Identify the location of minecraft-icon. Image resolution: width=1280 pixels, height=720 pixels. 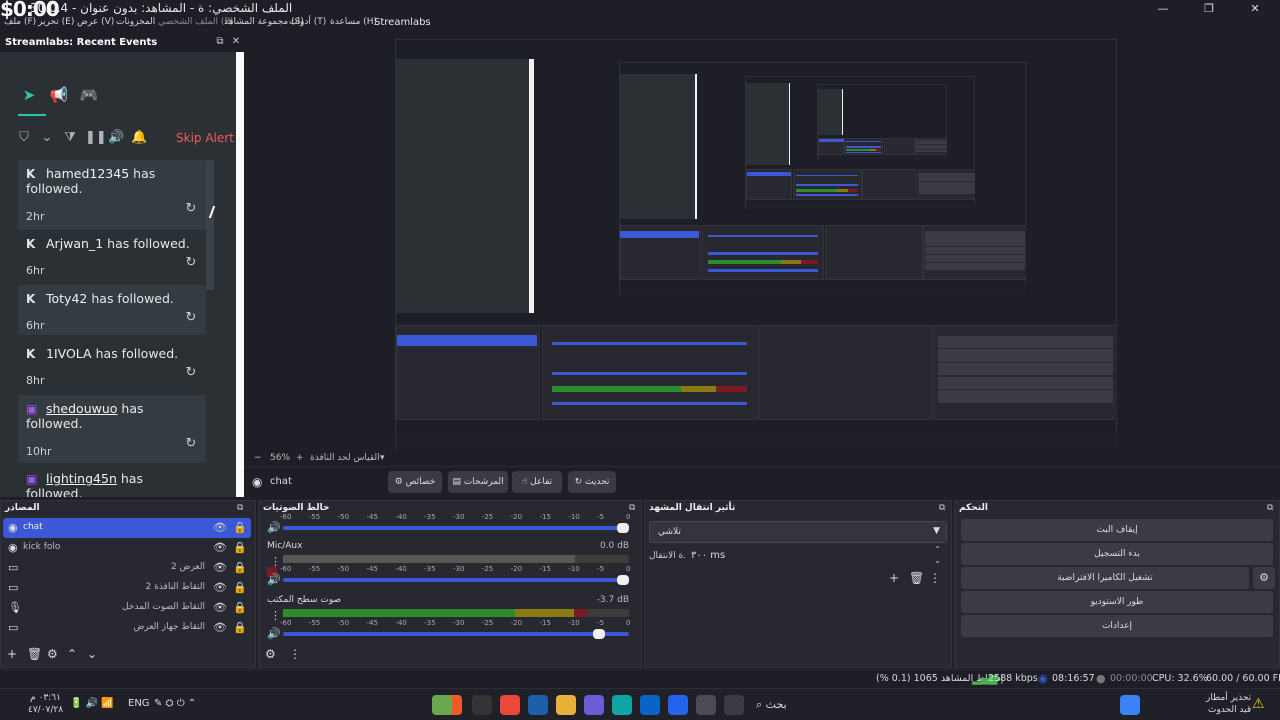
(442, 705).